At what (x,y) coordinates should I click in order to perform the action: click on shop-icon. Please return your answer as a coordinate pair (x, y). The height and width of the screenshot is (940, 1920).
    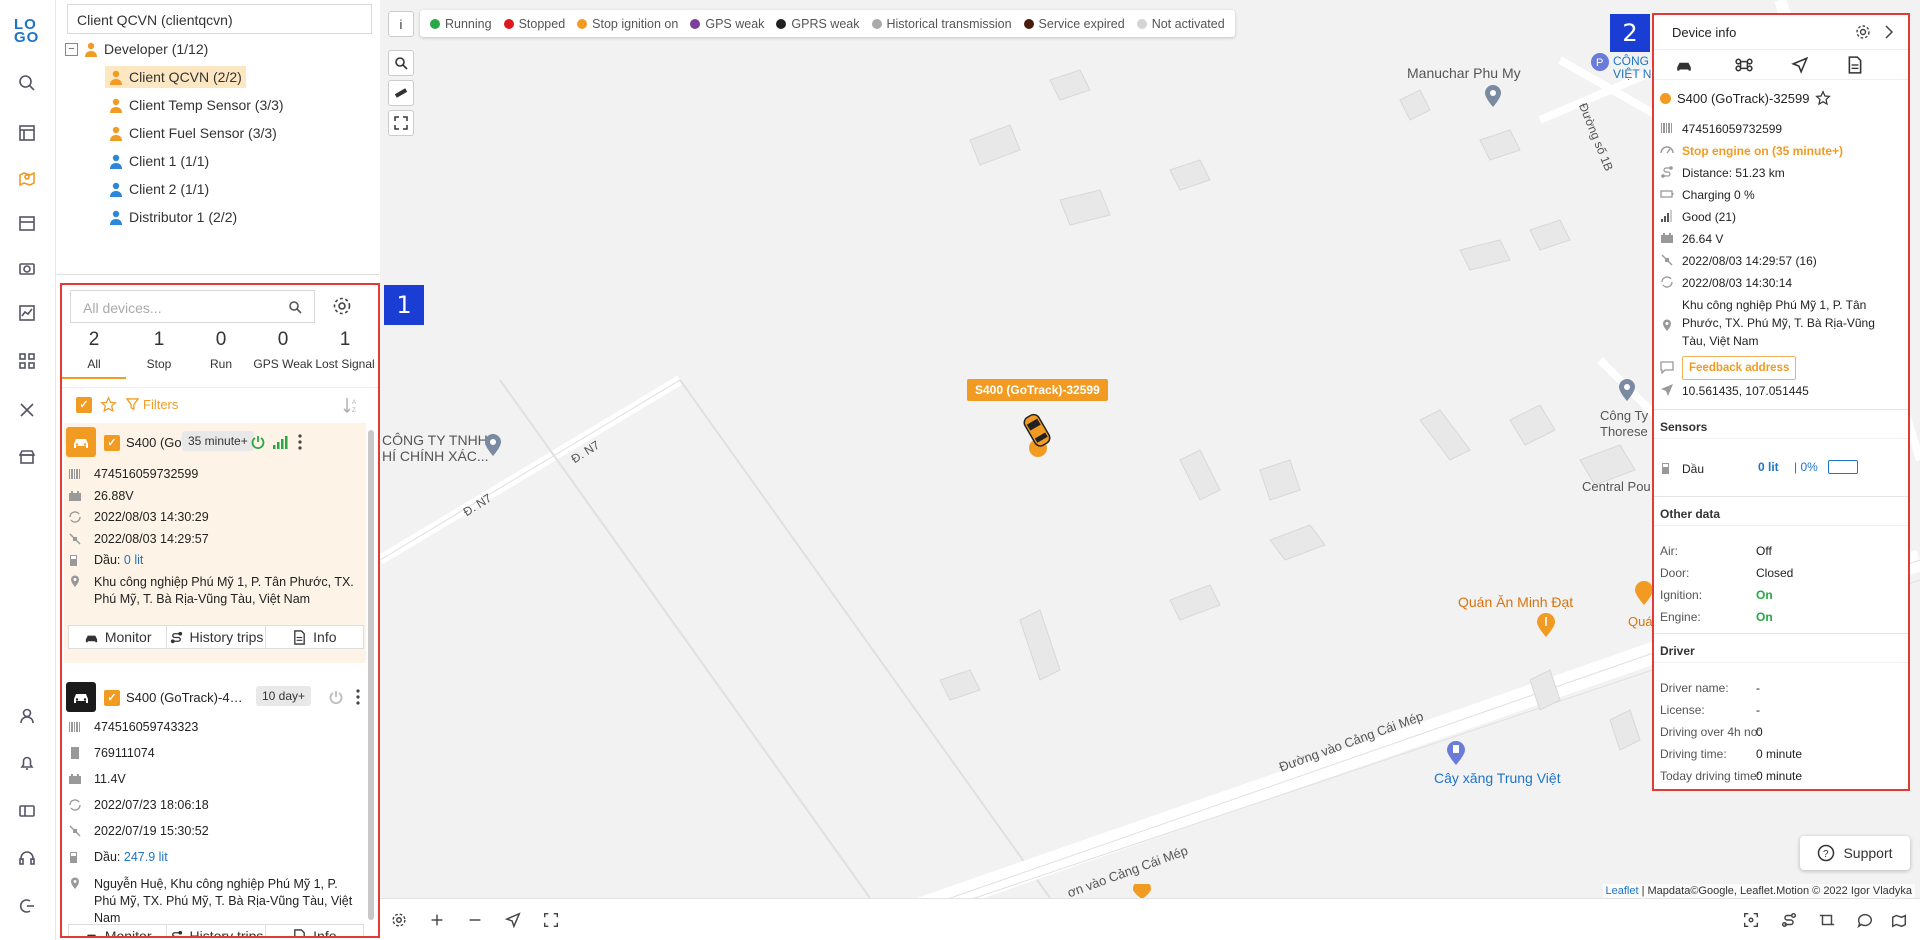
    Looking at the image, I should click on (27, 457).